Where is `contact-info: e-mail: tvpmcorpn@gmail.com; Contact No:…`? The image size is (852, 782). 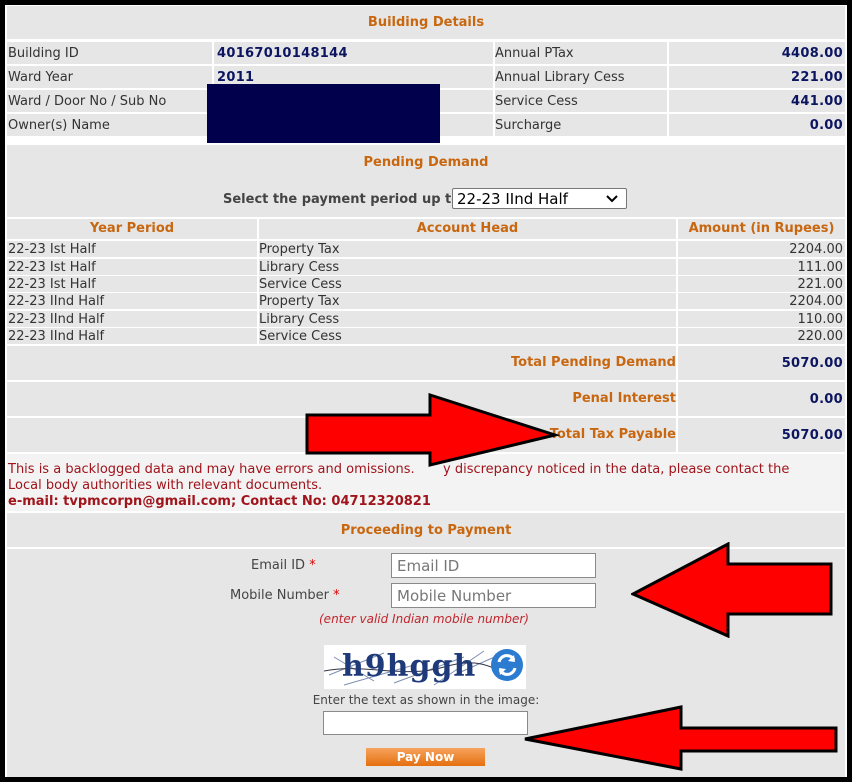 contact-info: e-mail: tvpmcorpn@gmail.com; Contact No:… is located at coordinates (219, 501).